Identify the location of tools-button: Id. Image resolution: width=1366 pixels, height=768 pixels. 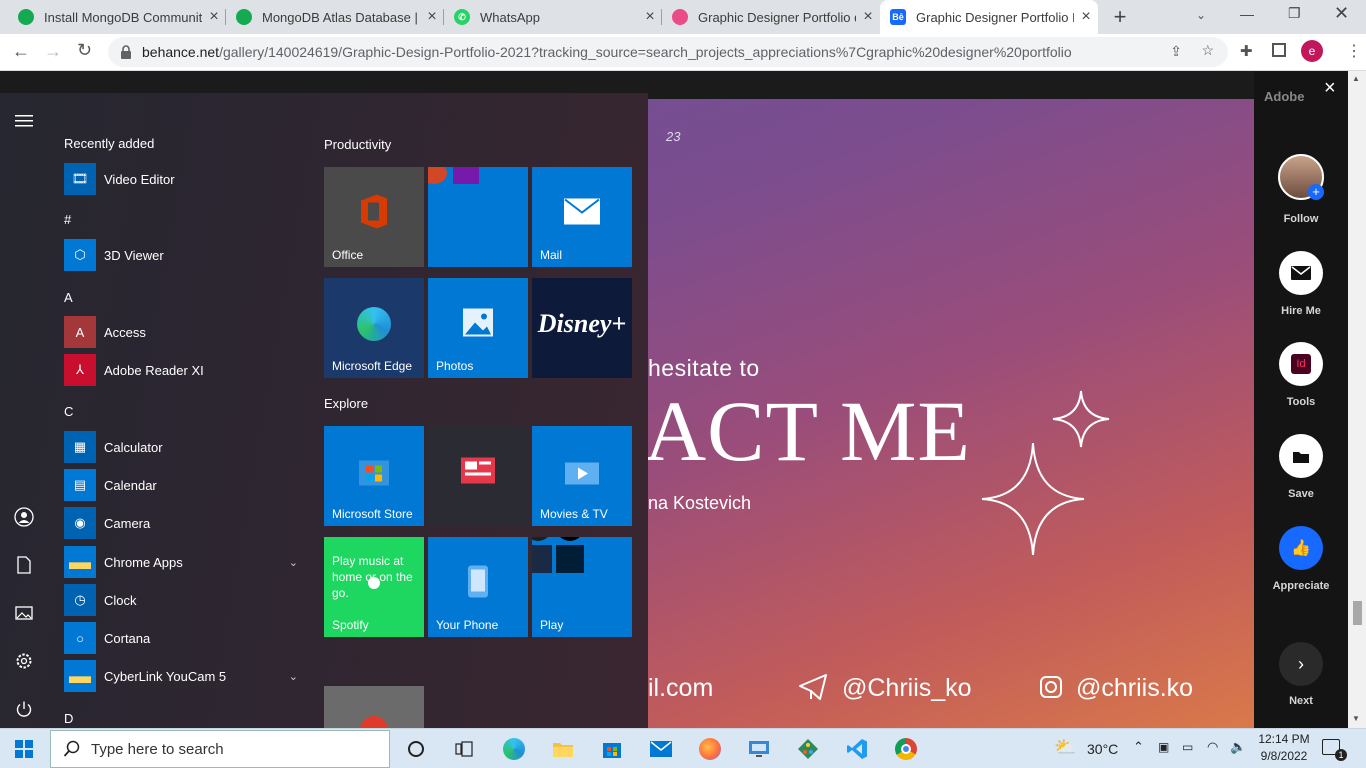
(1301, 364).